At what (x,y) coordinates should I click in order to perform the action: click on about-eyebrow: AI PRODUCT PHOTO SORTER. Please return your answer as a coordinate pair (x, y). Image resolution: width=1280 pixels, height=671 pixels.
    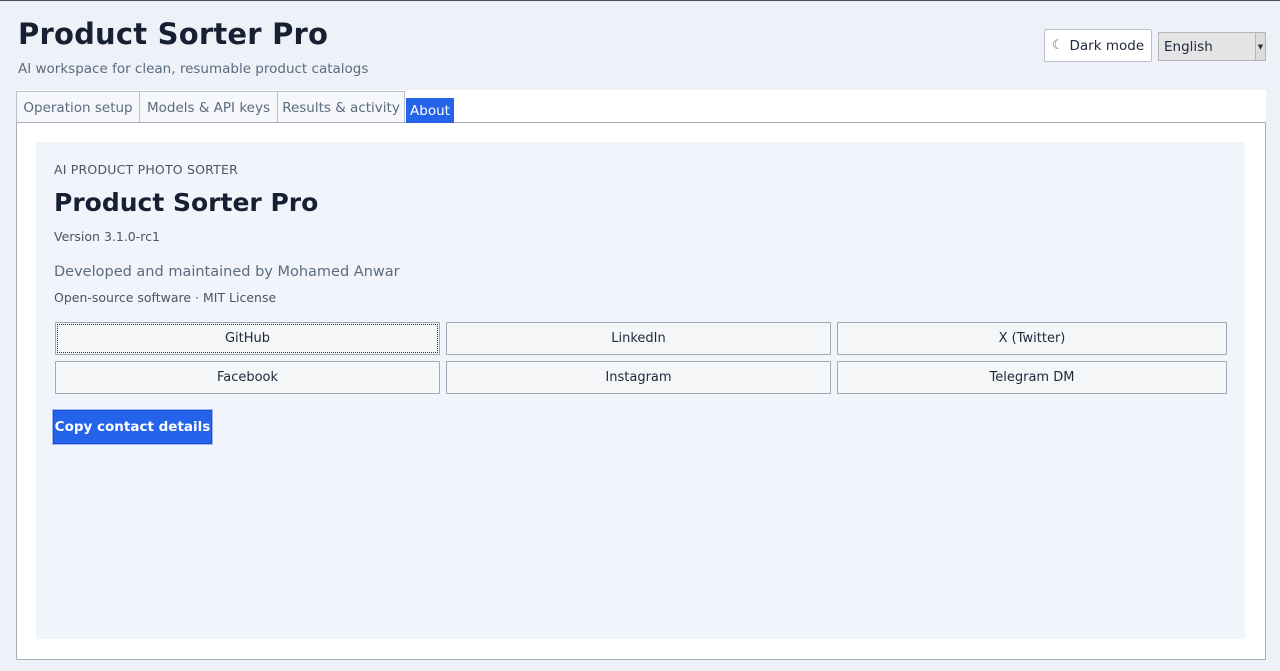
    Looking at the image, I should click on (146, 169).